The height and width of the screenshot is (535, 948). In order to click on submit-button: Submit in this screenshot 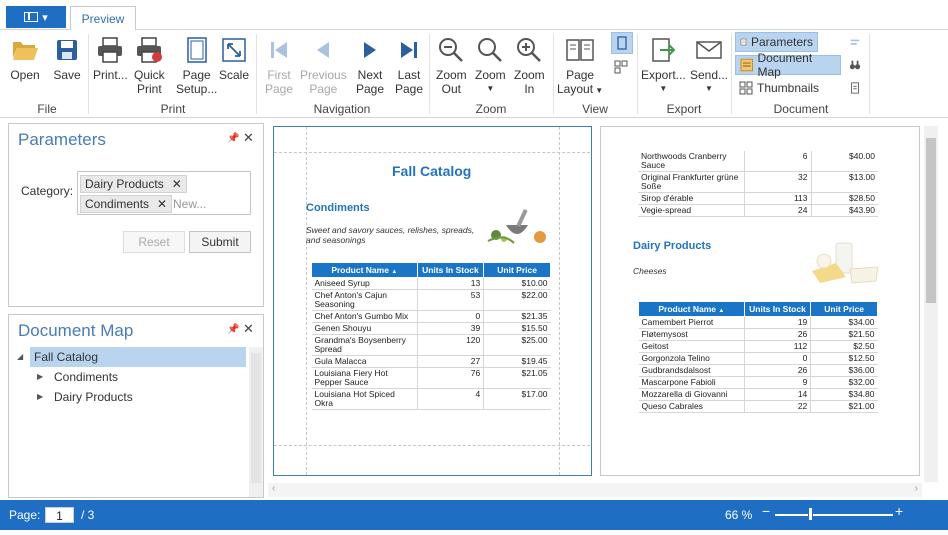, I will do `click(220, 242)`.